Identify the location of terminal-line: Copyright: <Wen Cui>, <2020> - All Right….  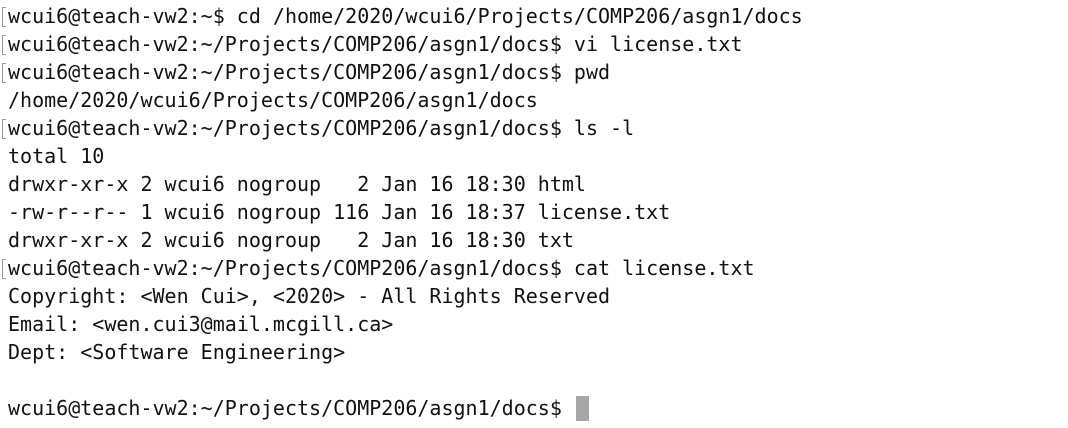
(309, 296).